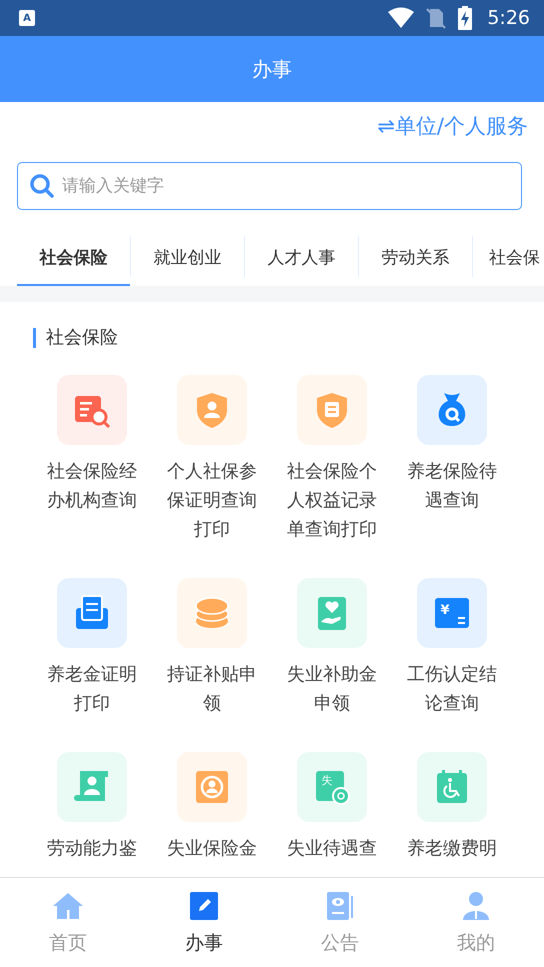 The width and height of the screenshot is (544, 967). I want to click on notice-icon, so click(340, 906).